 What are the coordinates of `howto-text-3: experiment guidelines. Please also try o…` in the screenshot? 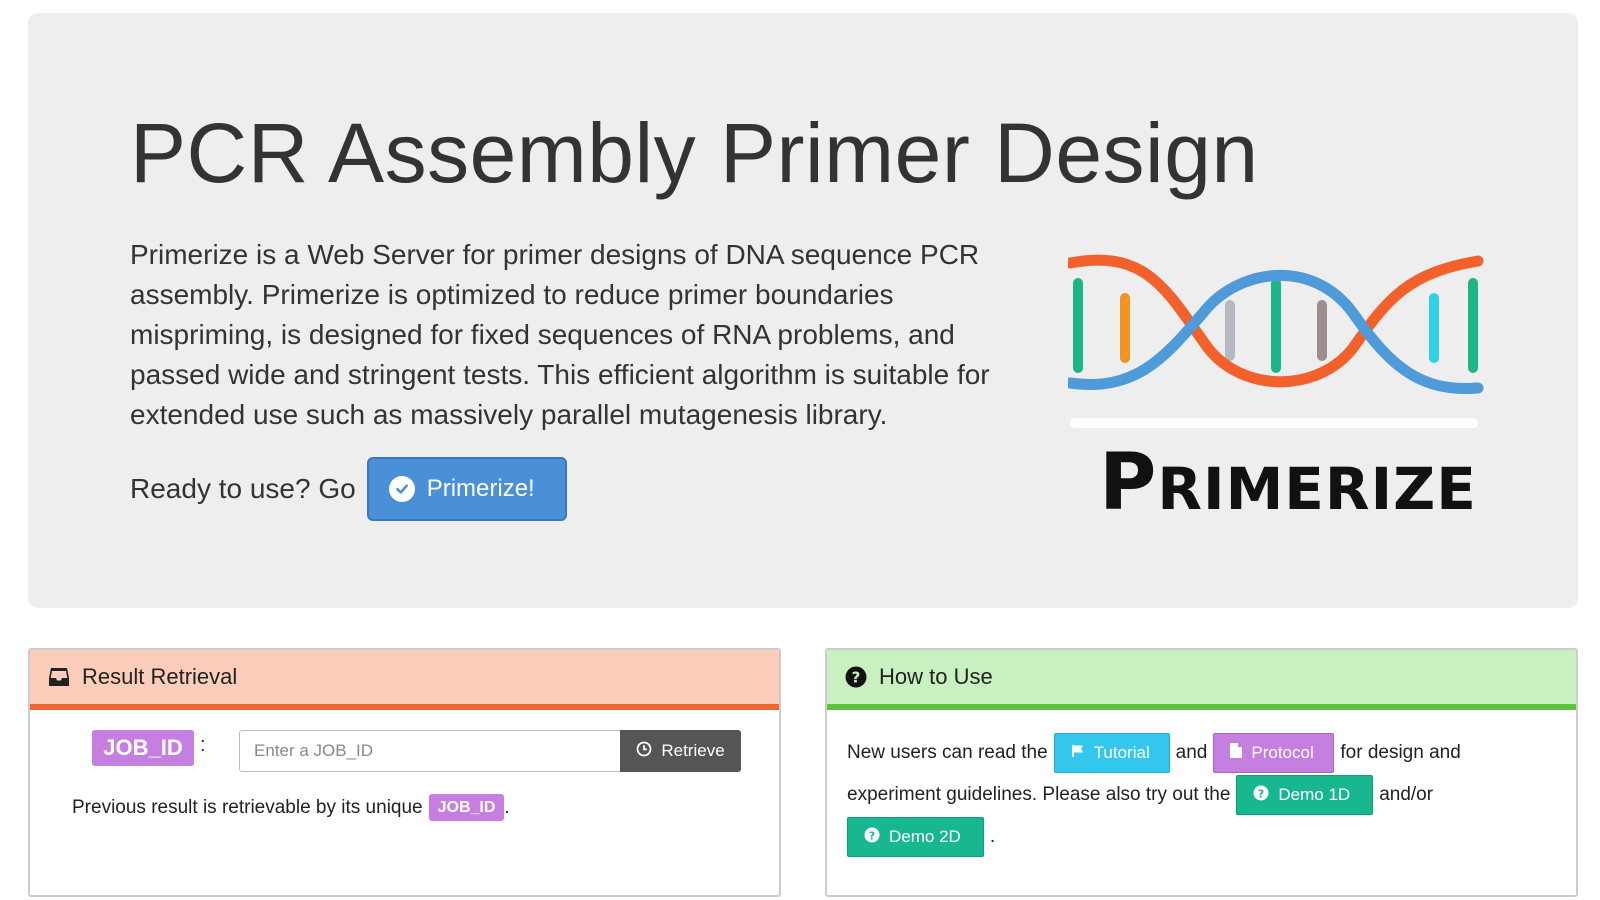 It's located at (1039, 794).